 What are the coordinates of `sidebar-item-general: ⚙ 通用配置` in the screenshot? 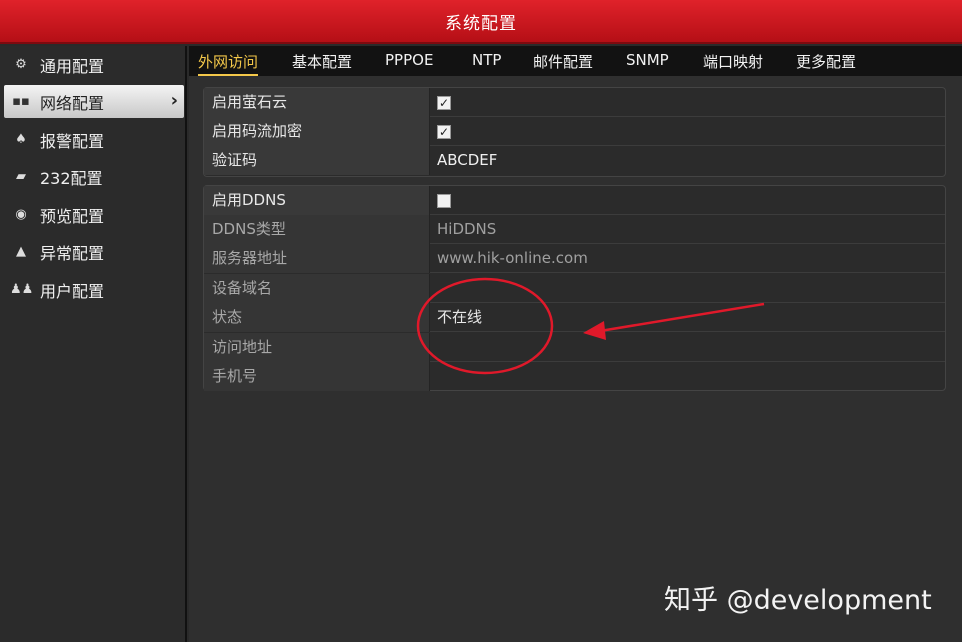 It's located at (94, 64).